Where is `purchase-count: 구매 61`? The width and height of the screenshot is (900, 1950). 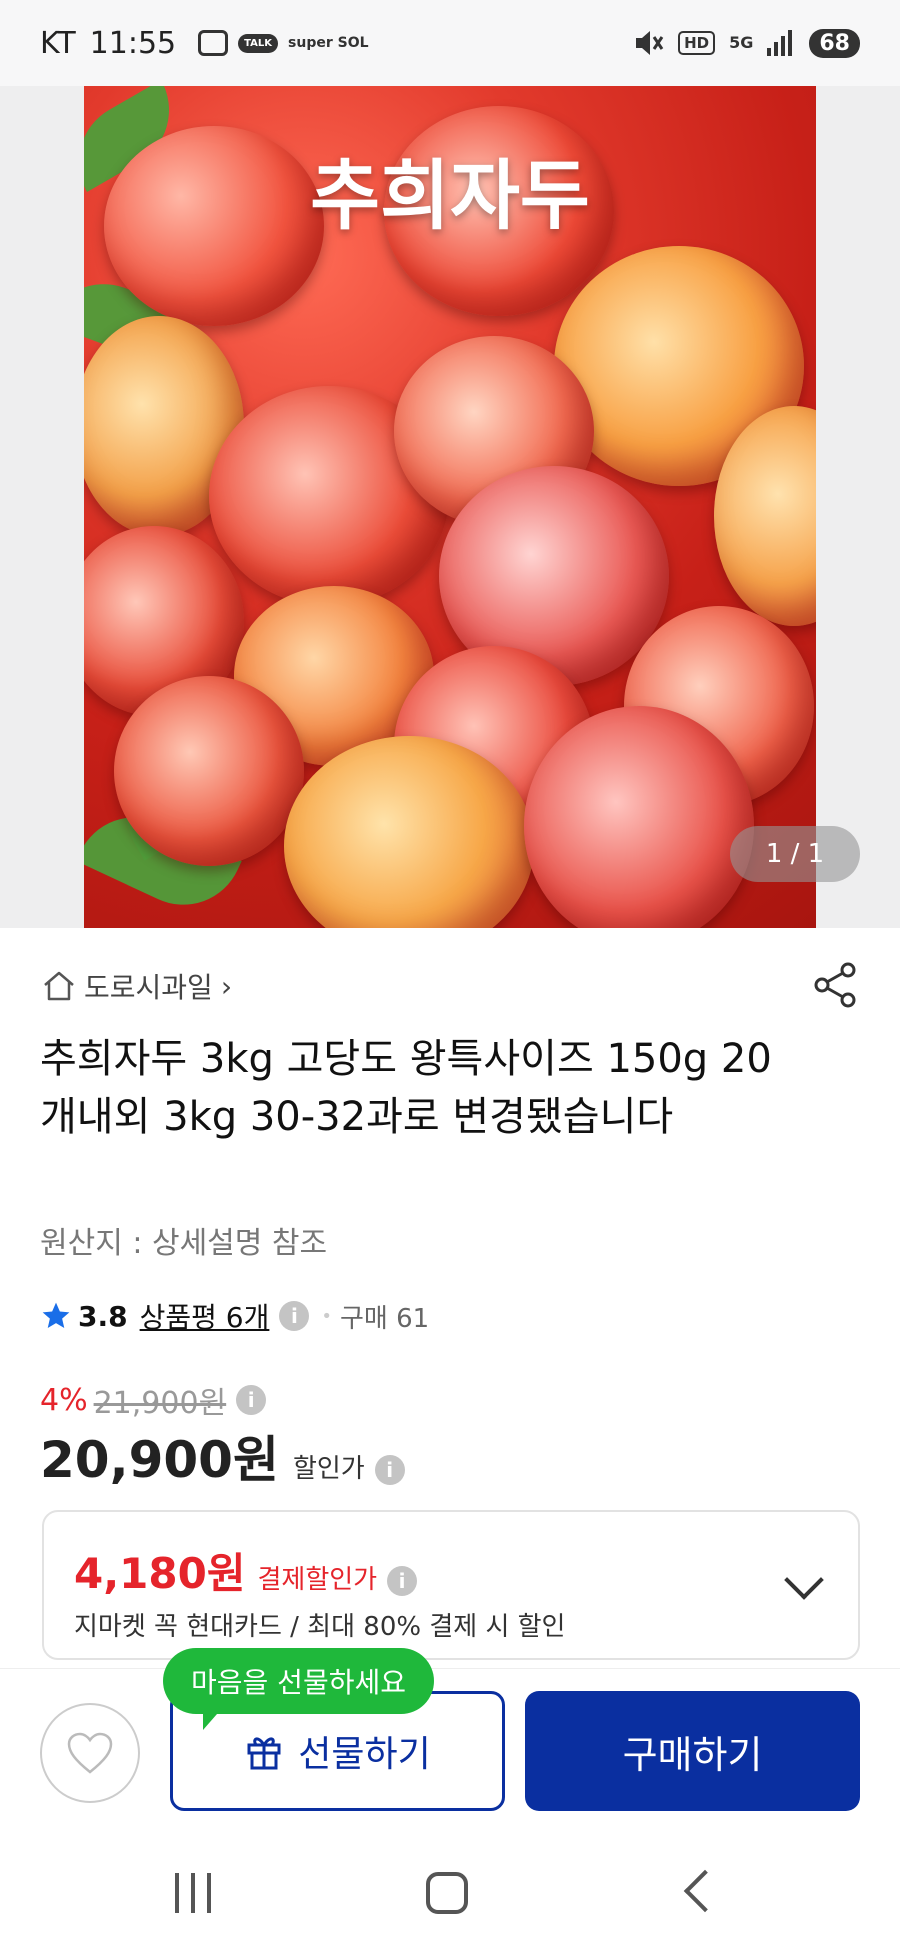 purchase-count: 구매 61 is located at coordinates (385, 1318).